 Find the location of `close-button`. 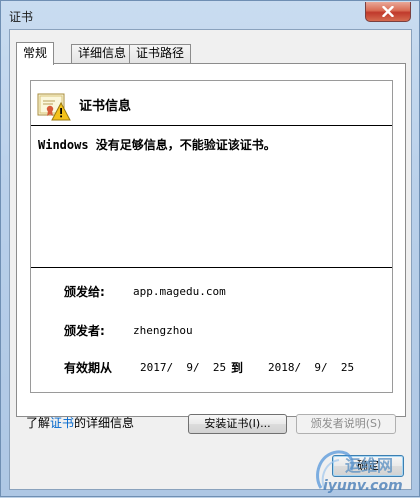

close-button is located at coordinates (388, 12).